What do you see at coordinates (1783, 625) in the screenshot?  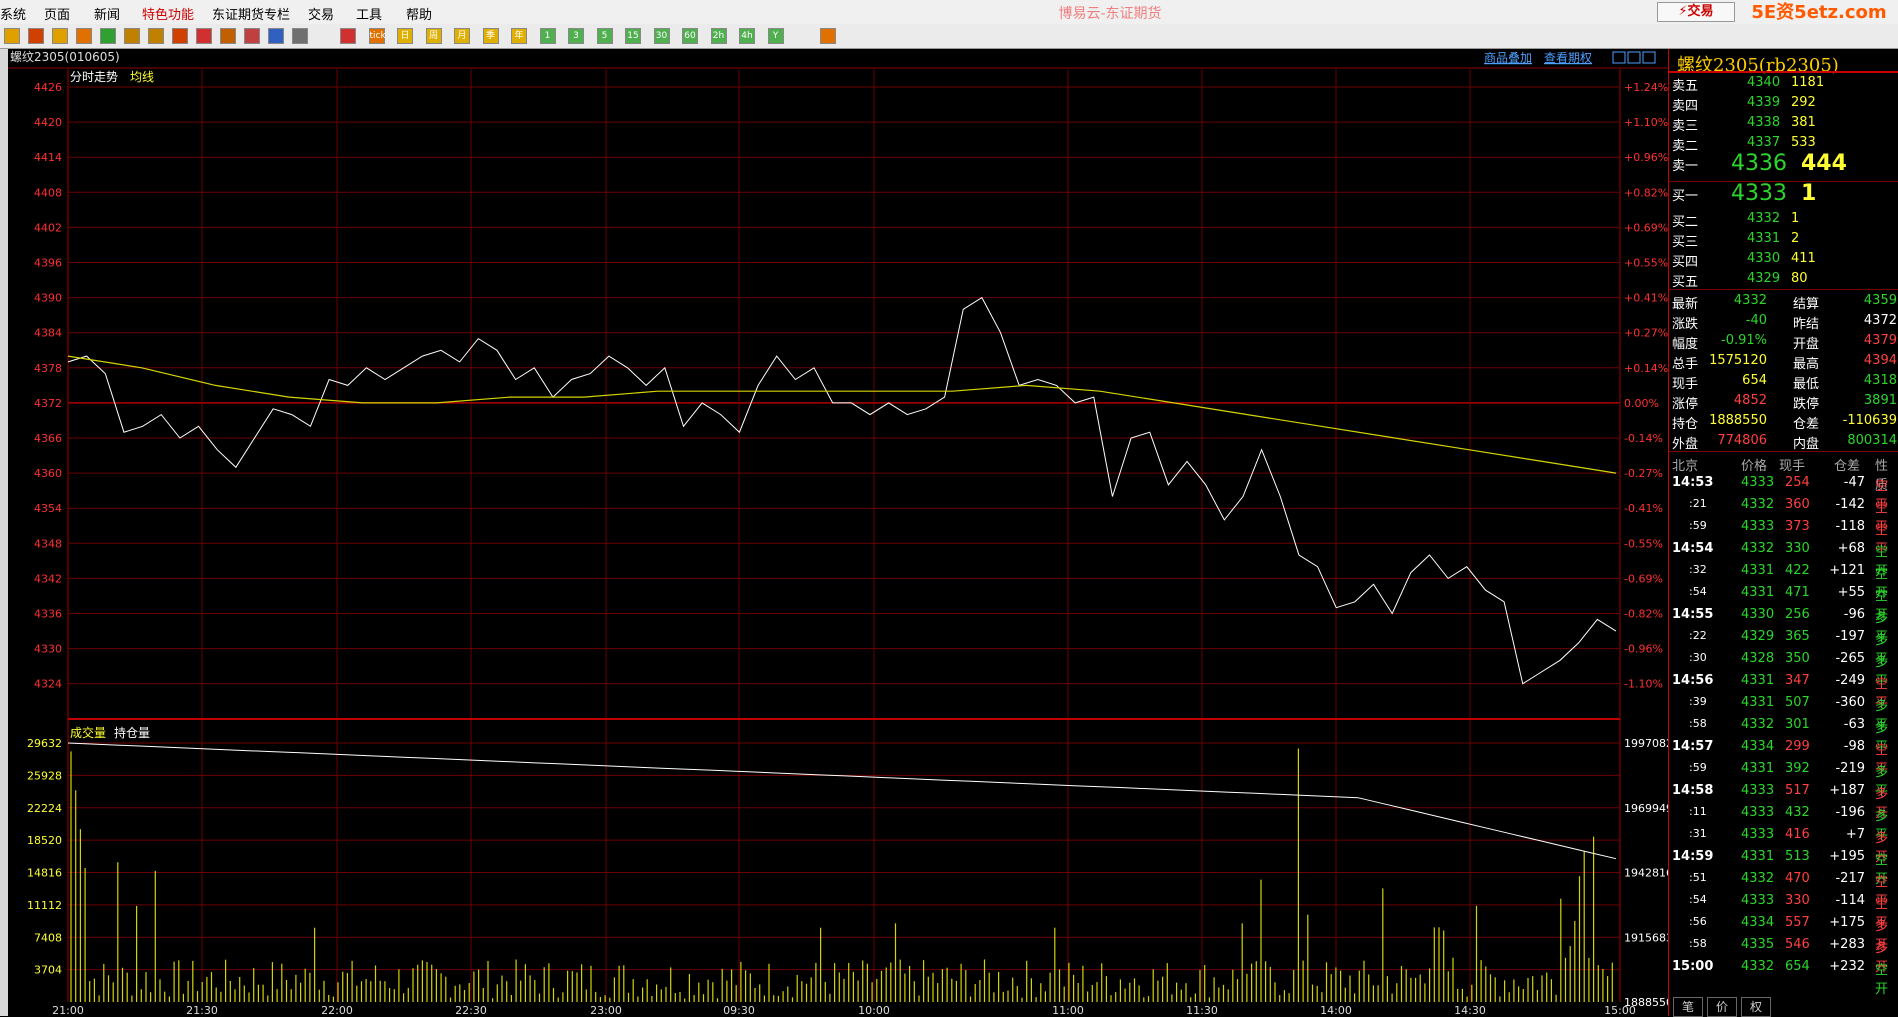 I see `tick-row: 14:55 4330 256 -96 多平` at bounding box center [1783, 625].